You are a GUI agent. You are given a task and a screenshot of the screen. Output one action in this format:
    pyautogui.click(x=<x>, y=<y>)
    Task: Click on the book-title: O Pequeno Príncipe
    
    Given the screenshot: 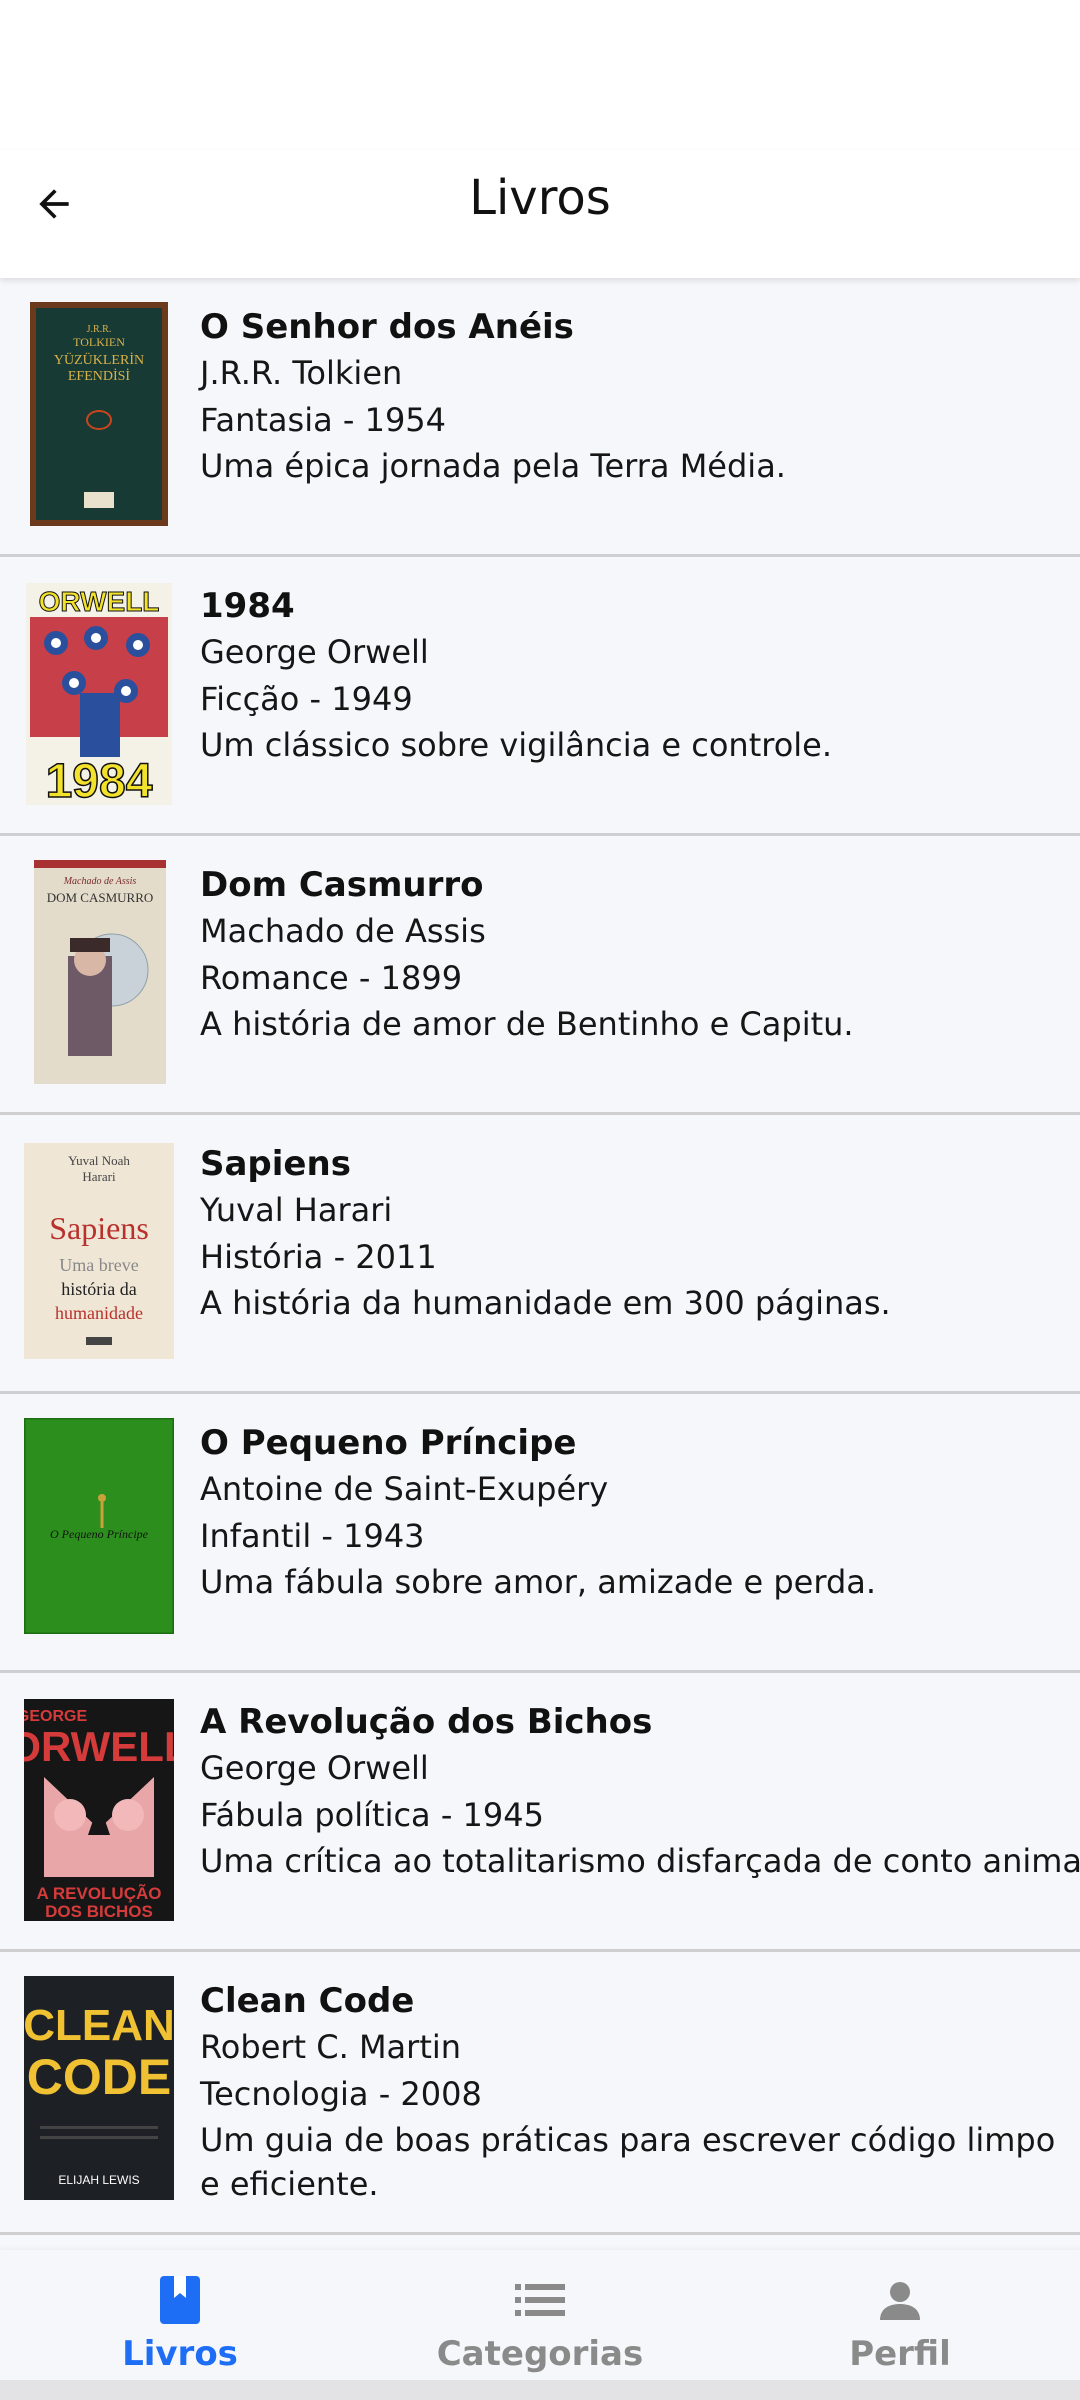 What is the action you would take?
    pyautogui.click(x=388, y=1443)
    